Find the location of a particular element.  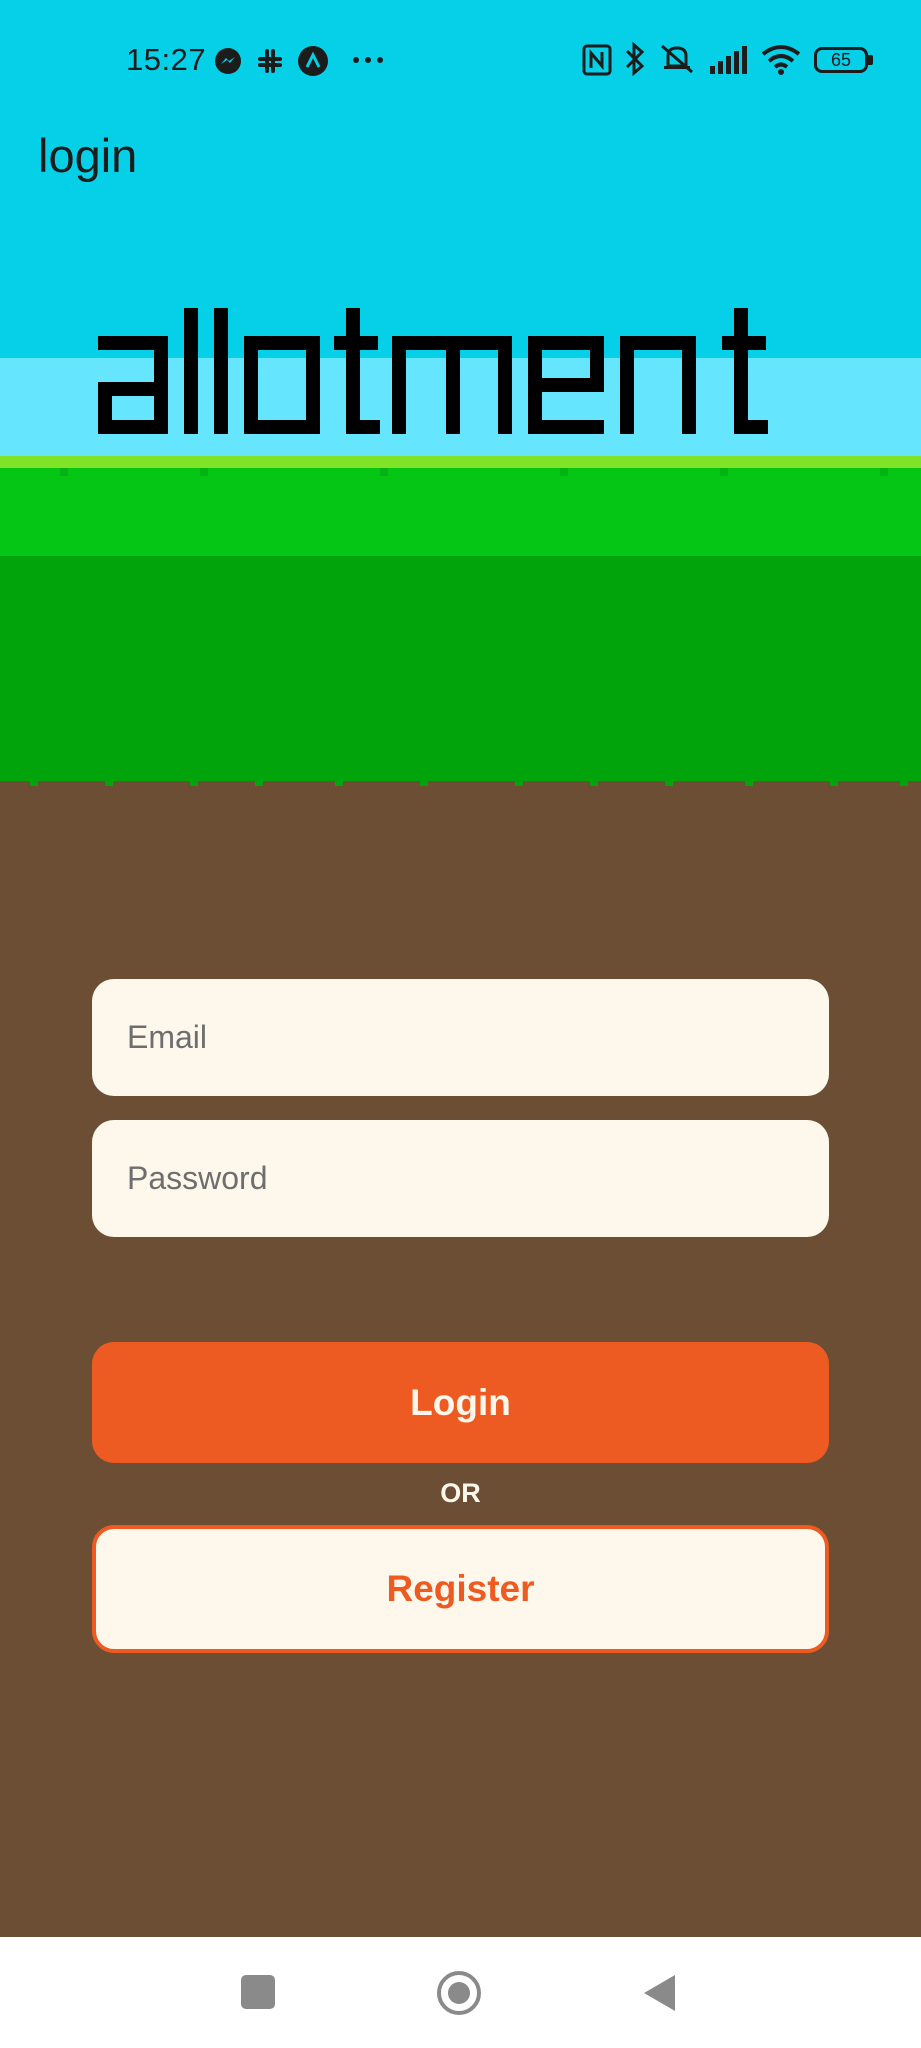

slack-icon is located at coordinates (270, 61).